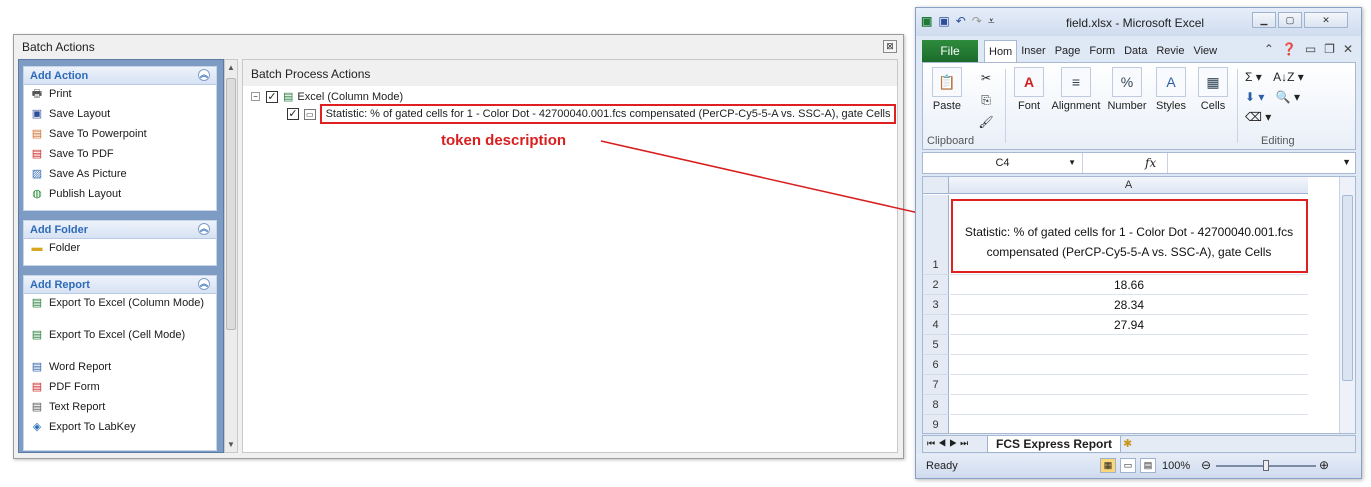  Describe the element at coordinates (1127, 82) in the screenshot. I see `percent-icon: %` at that location.